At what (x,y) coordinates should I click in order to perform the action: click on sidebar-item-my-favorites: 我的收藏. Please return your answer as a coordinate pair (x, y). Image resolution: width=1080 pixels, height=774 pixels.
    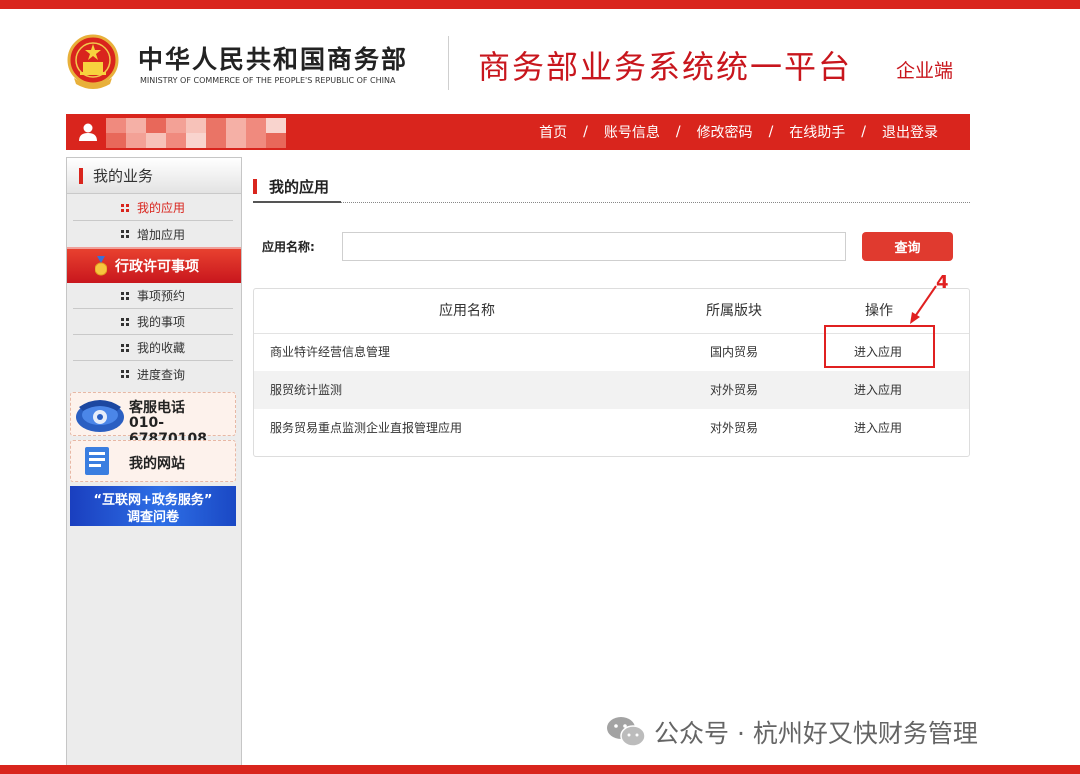
    Looking at the image, I should click on (153, 348).